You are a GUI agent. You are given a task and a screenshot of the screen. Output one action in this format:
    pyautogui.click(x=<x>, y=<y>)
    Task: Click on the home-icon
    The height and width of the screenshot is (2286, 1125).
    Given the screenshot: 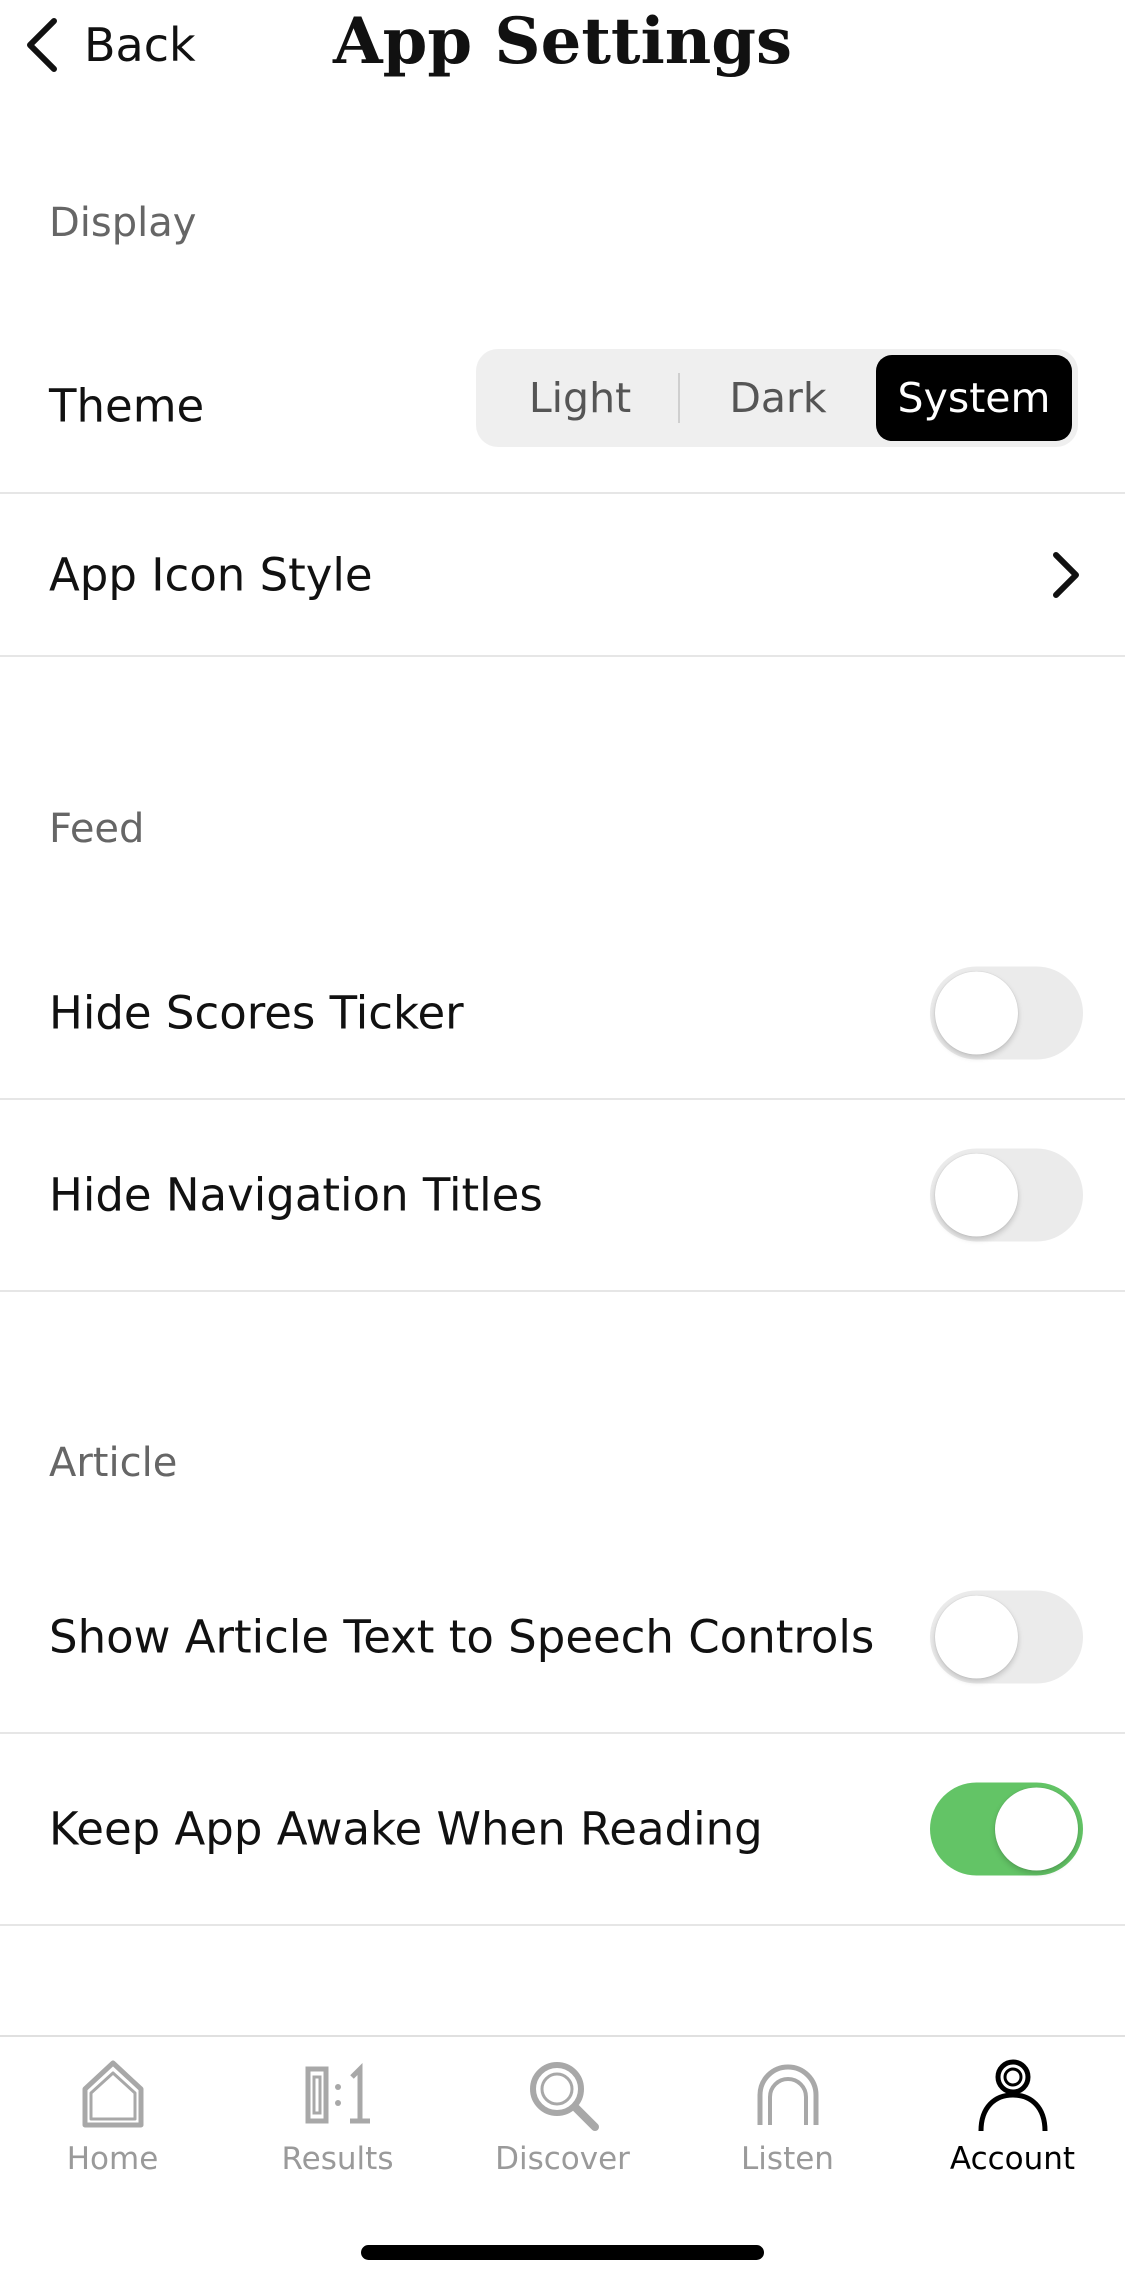 What is the action you would take?
    pyautogui.click(x=112, y=2094)
    